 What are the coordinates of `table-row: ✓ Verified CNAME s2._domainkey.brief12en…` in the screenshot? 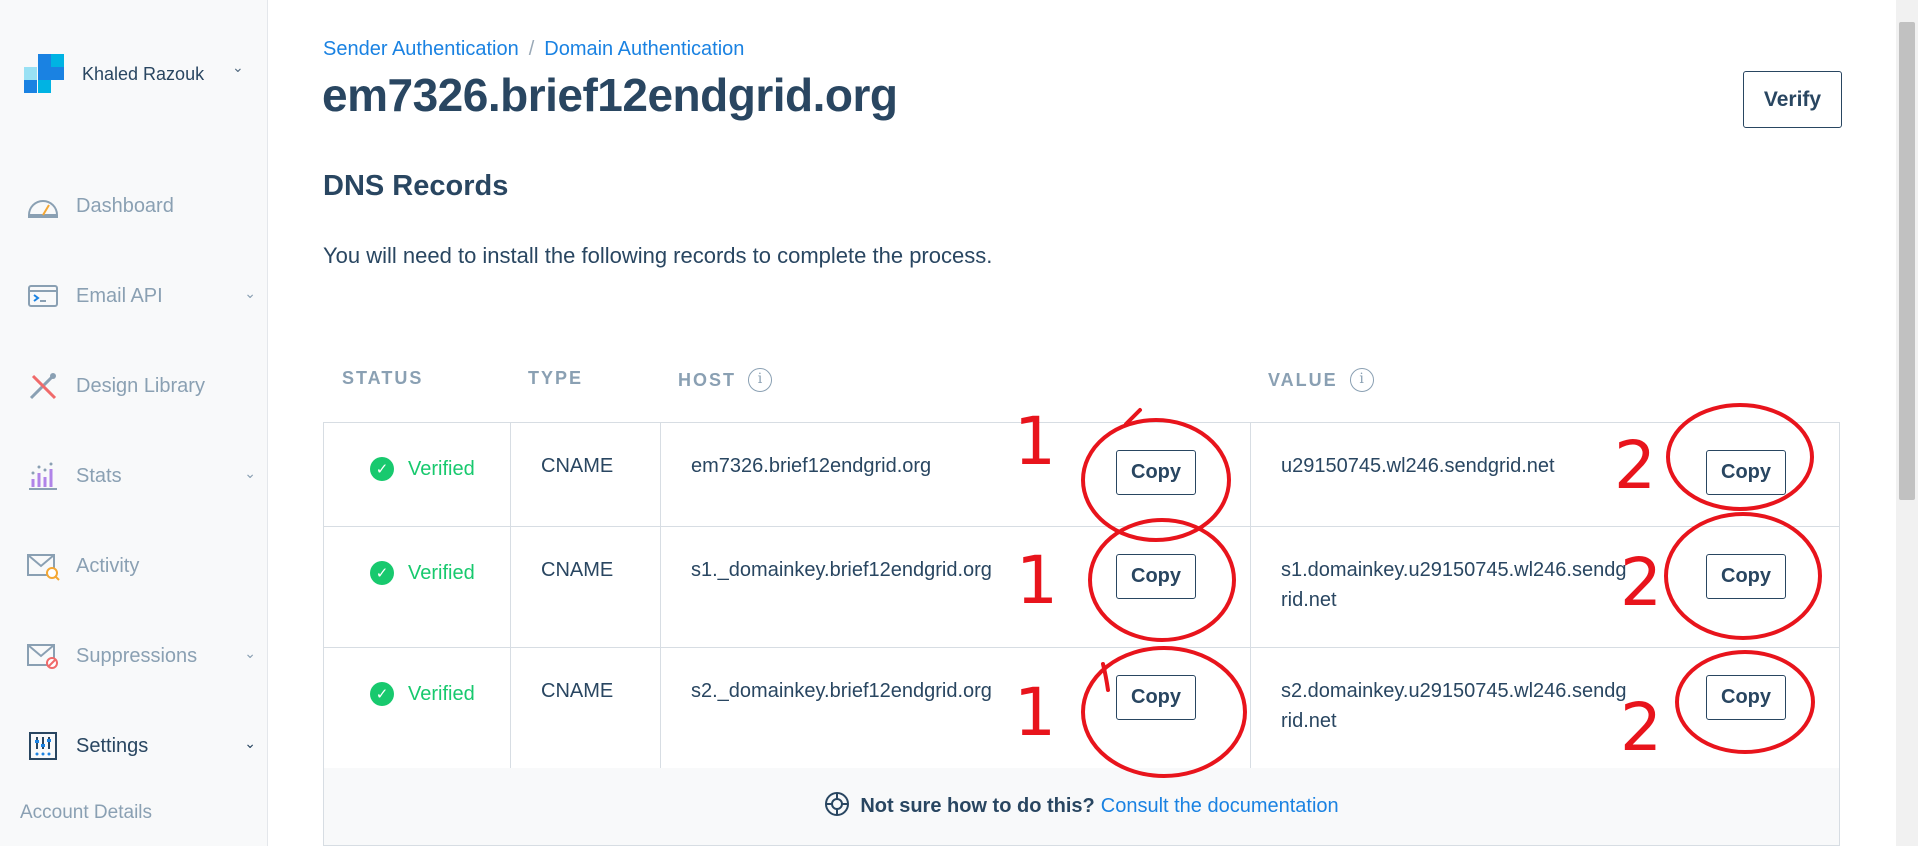 It's located at (1081, 708).